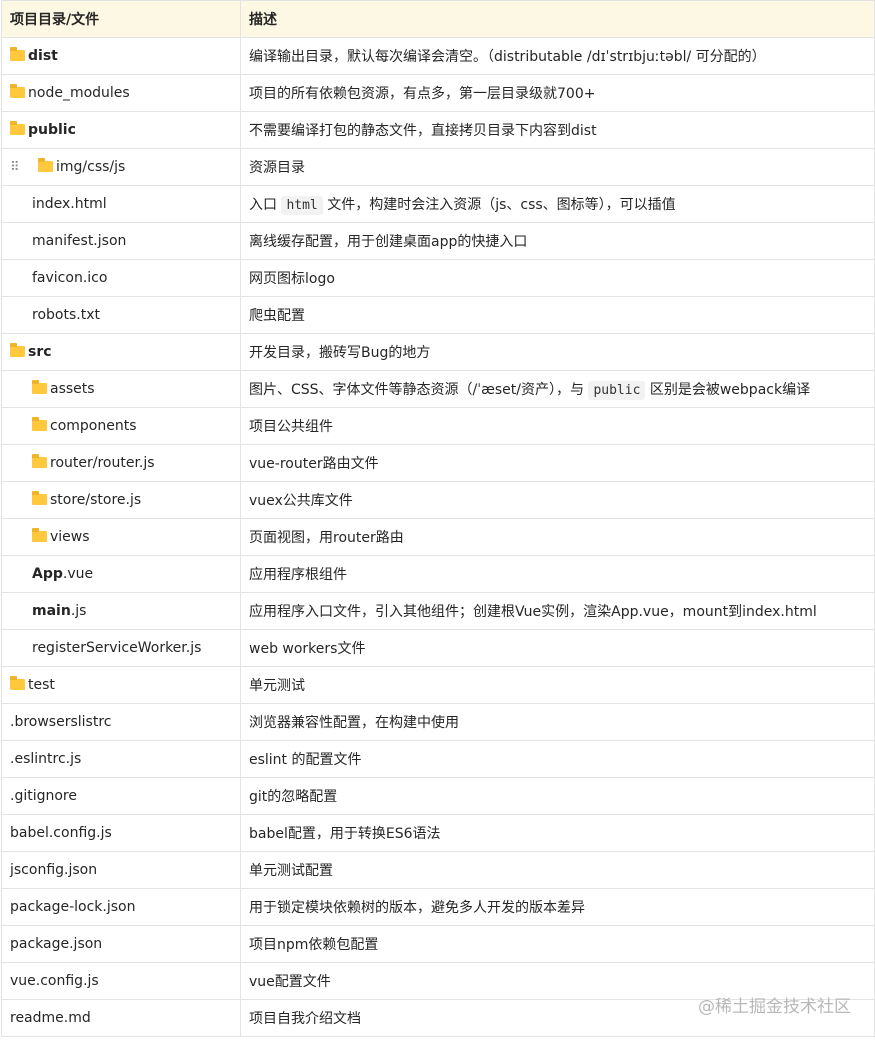 This screenshot has height=1043, width=875. Describe the element at coordinates (79, 241) in the screenshot. I see `path-name: manifest.json` at that location.